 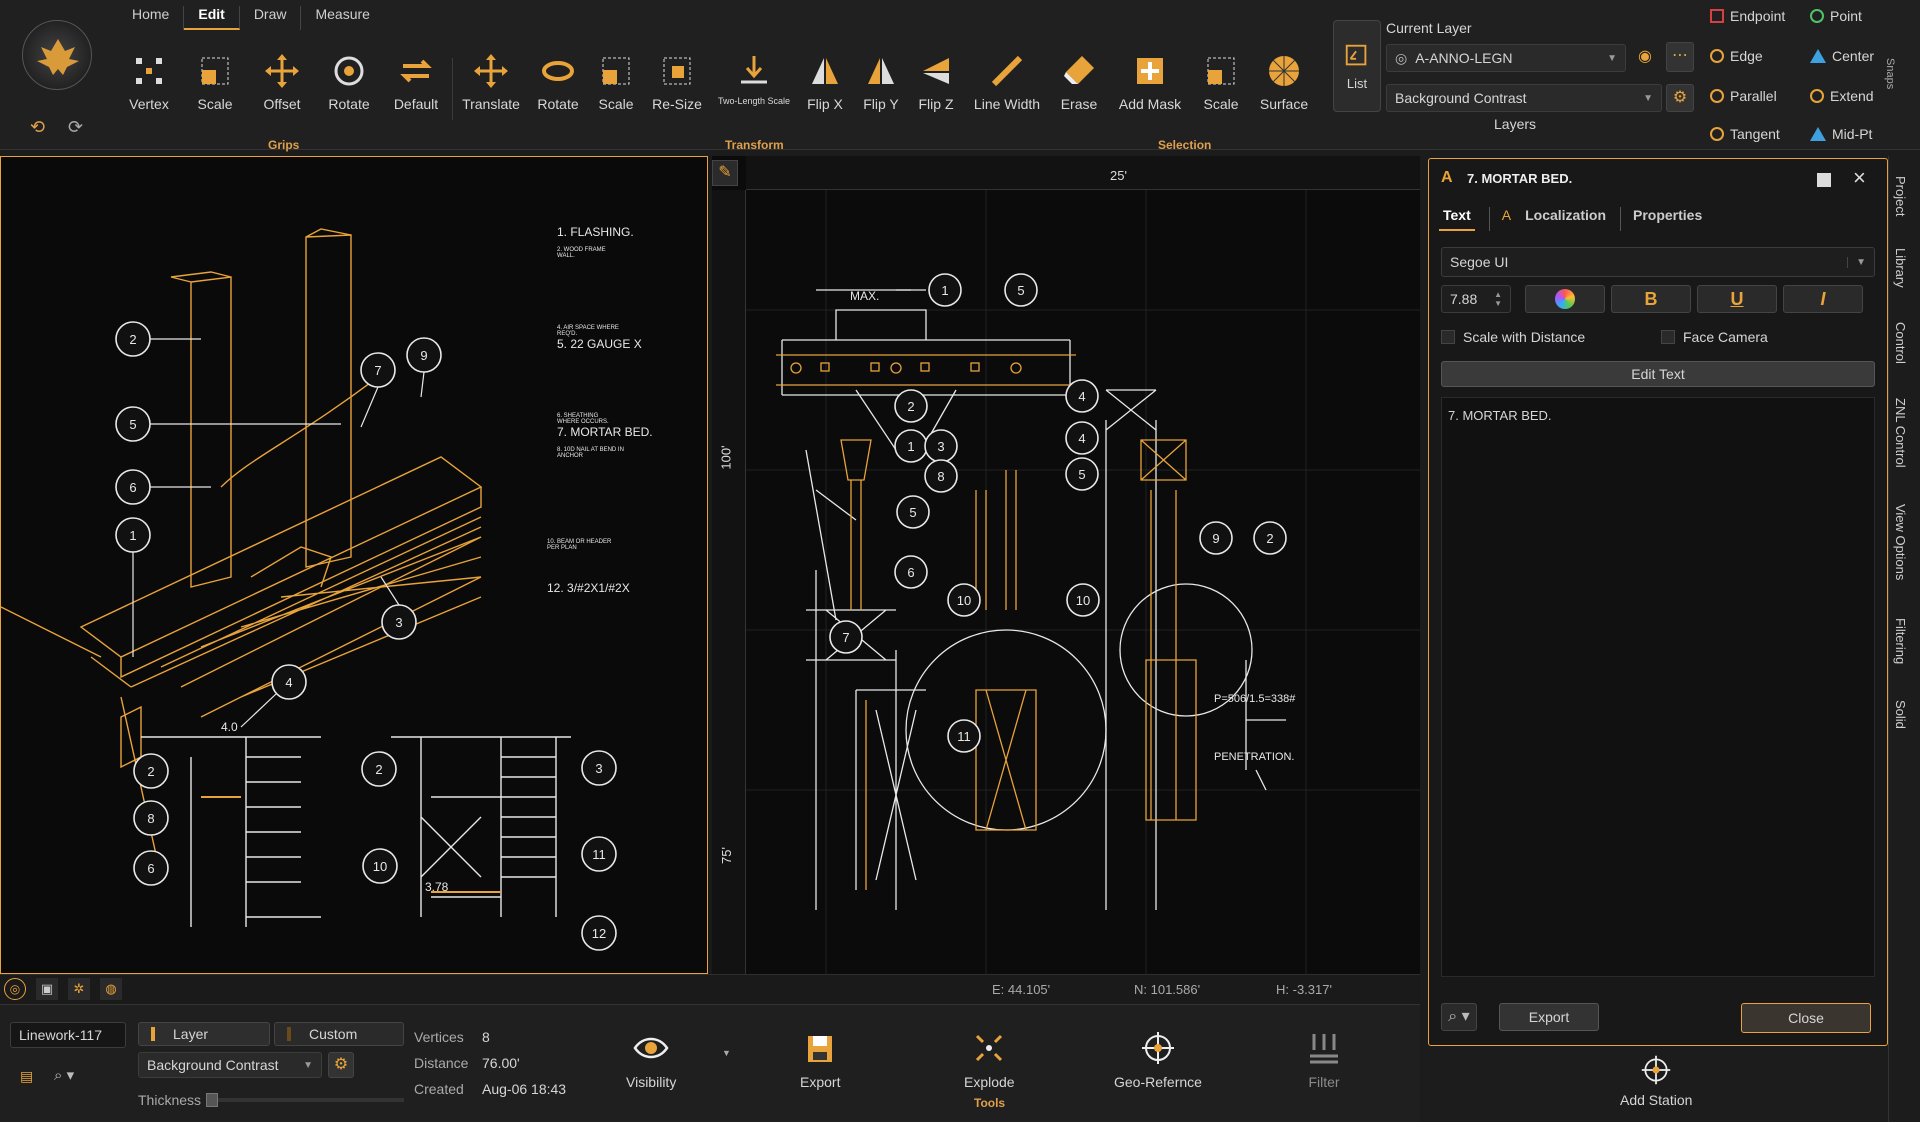 What do you see at coordinates (151, 18) in the screenshot?
I see `tab-home: Home` at bounding box center [151, 18].